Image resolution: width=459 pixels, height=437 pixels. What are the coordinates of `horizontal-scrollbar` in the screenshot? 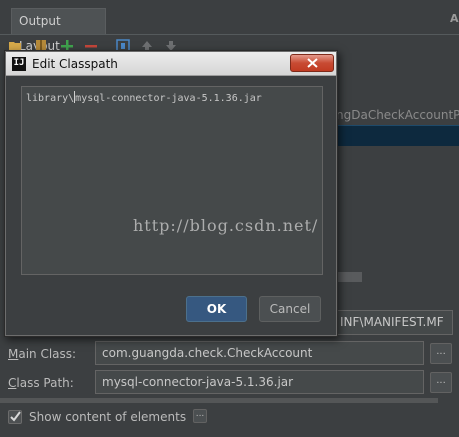 It's located at (219, 400).